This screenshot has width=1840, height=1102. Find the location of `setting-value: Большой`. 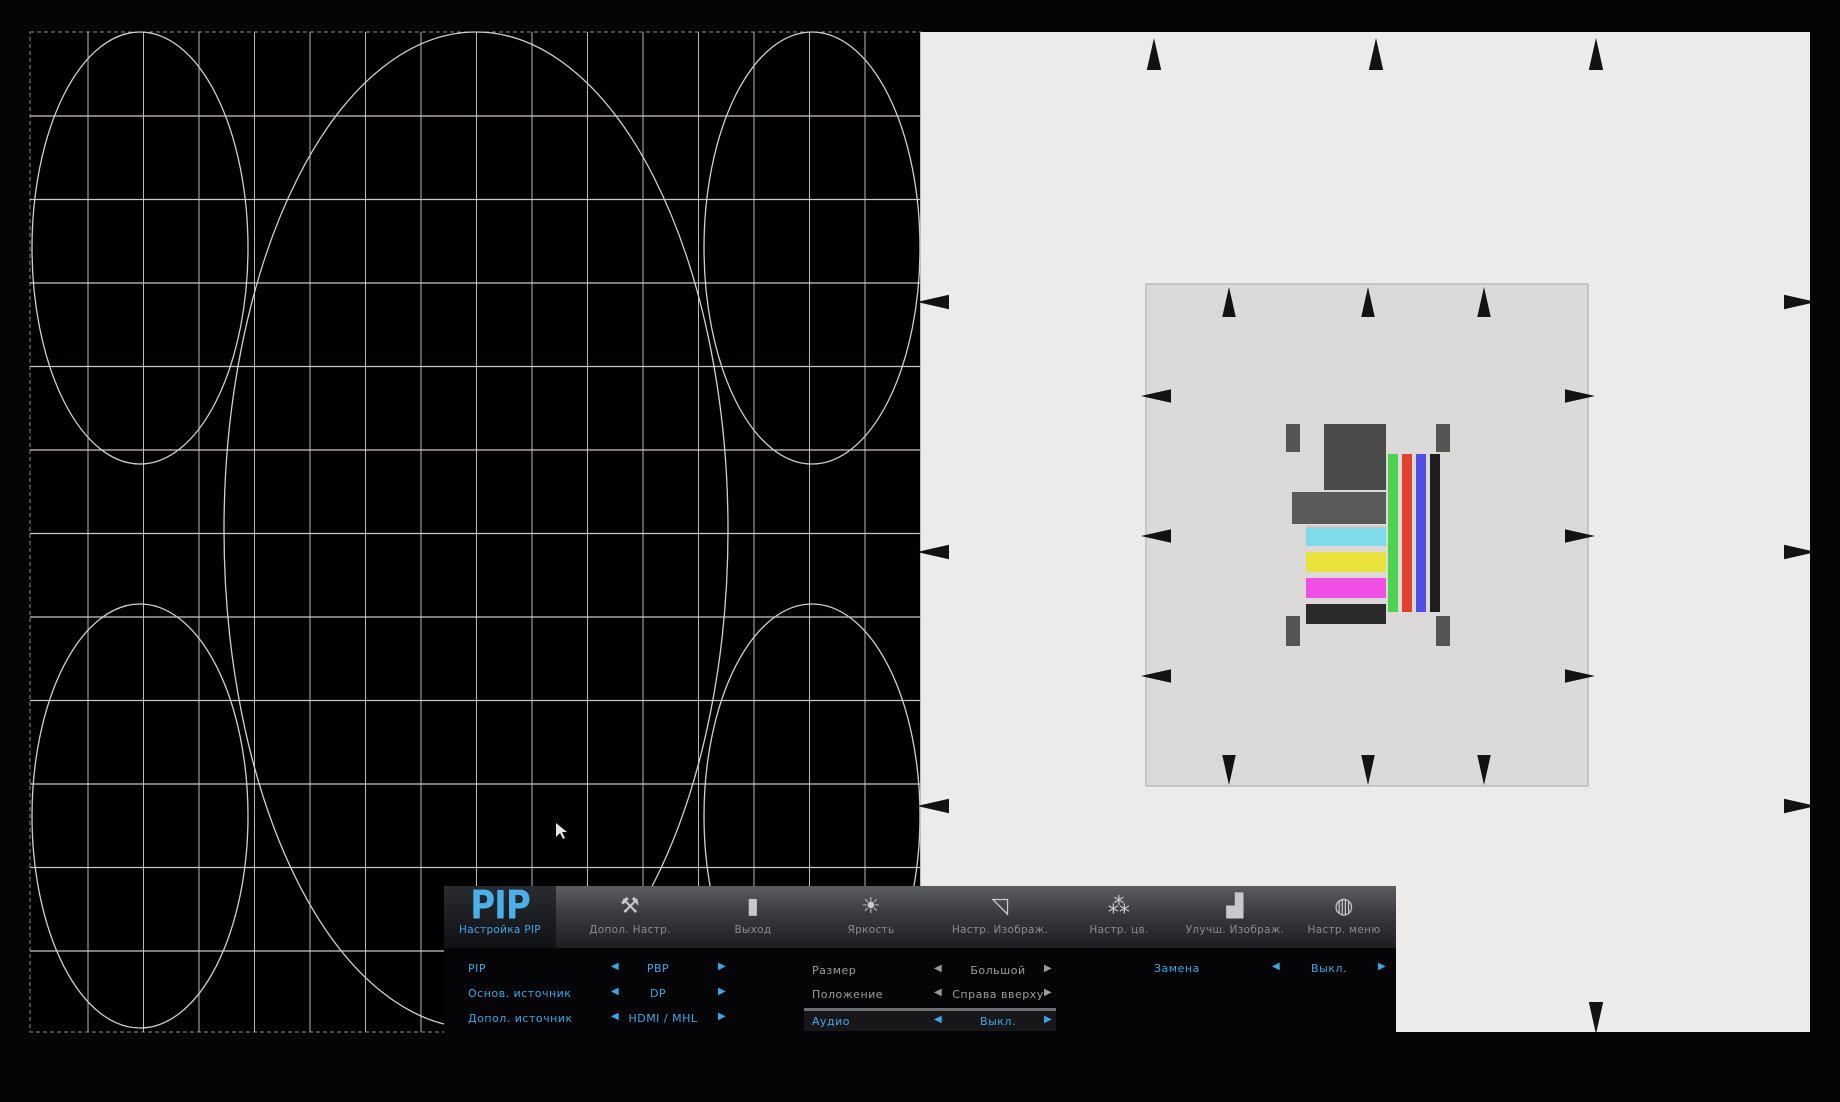

setting-value: Большой is located at coordinates (998, 970).